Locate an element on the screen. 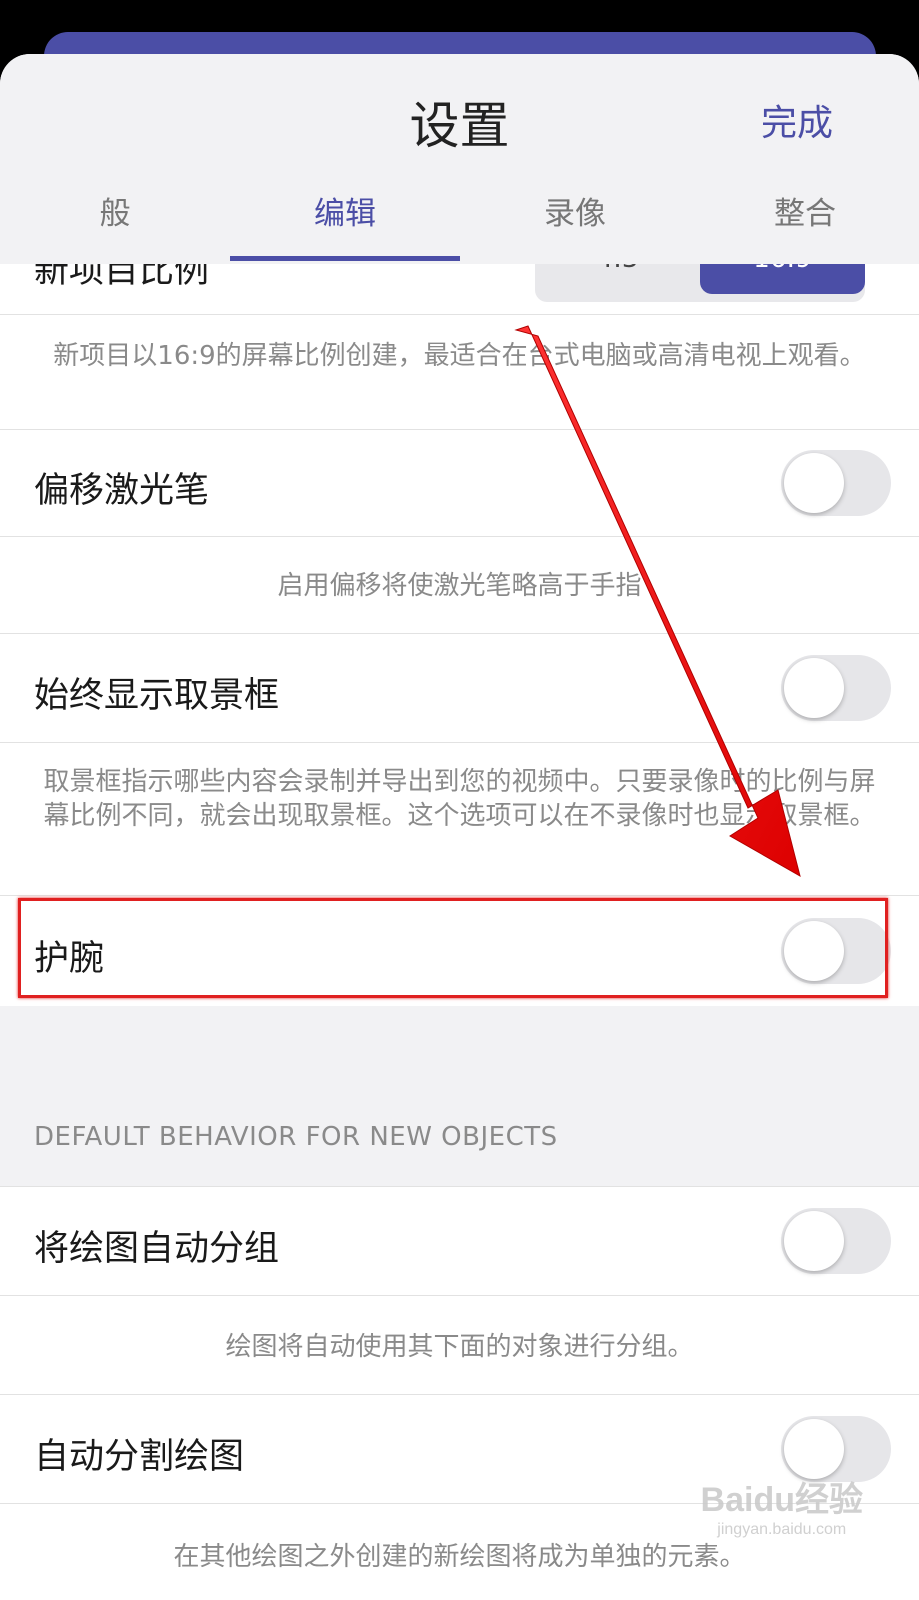 This screenshot has height=1600, width=919. done-button: 完成 is located at coordinates (797, 120).